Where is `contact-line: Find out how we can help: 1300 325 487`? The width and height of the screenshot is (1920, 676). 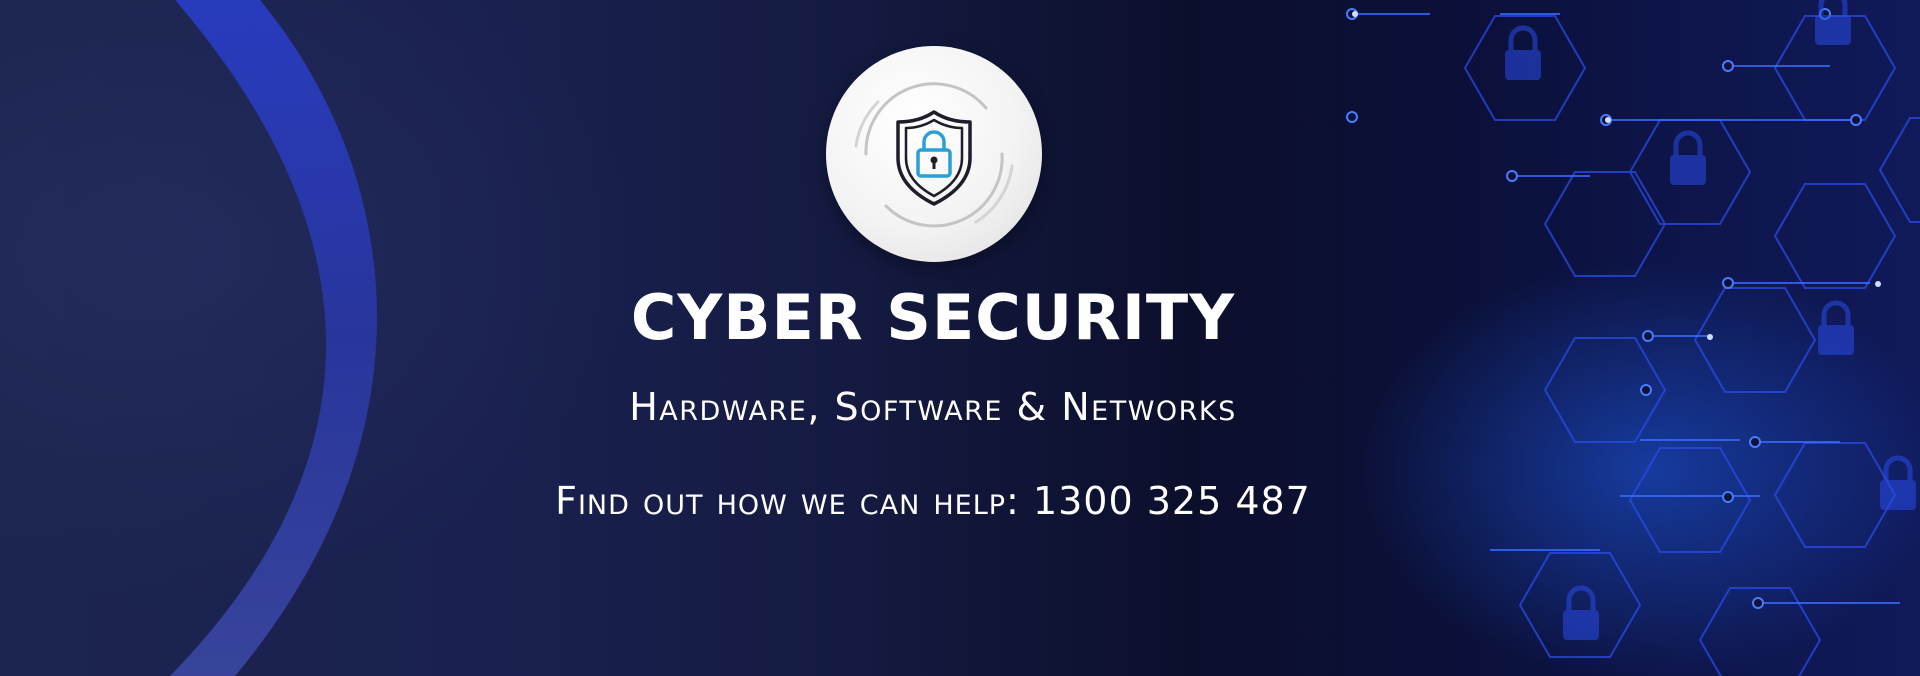
contact-line: Find out how we can help: 1300 325 487 is located at coordinates (933, 501).